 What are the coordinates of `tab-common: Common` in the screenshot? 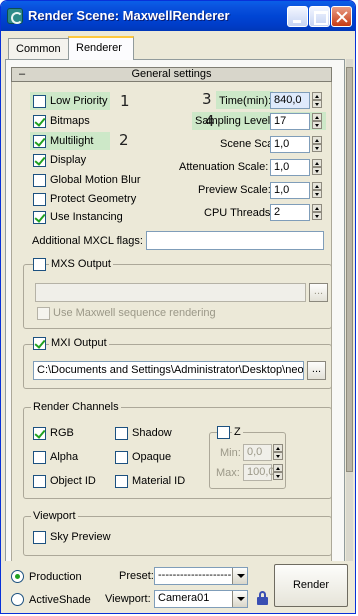 It's located at (38, 48).